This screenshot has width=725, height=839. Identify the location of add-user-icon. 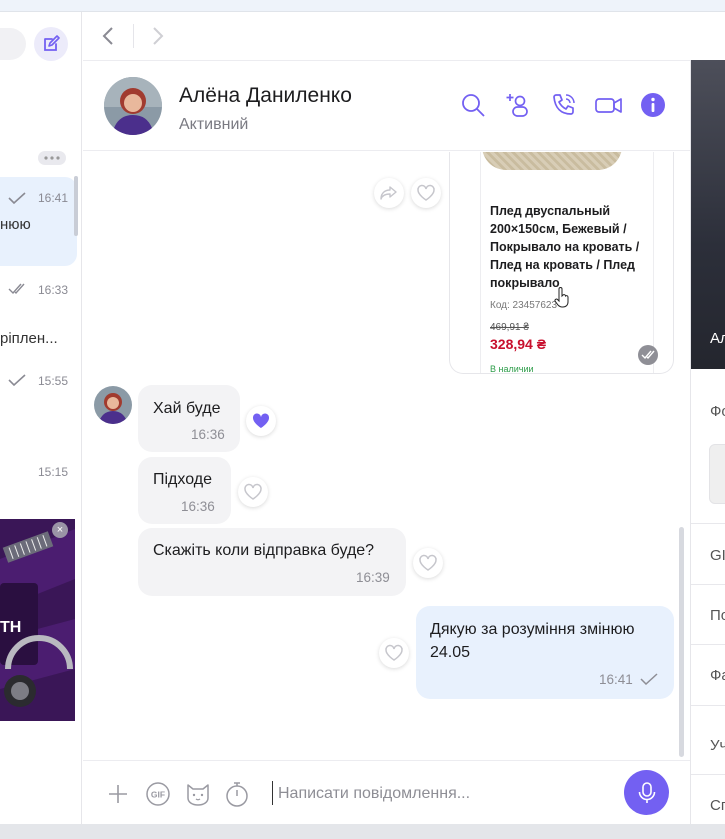
(517, 105).